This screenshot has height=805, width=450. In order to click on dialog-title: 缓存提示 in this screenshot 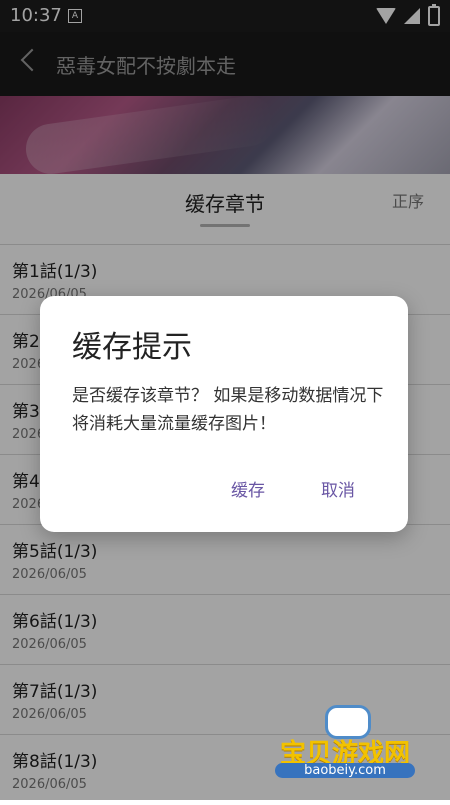, I will do `click(132, 347)`.